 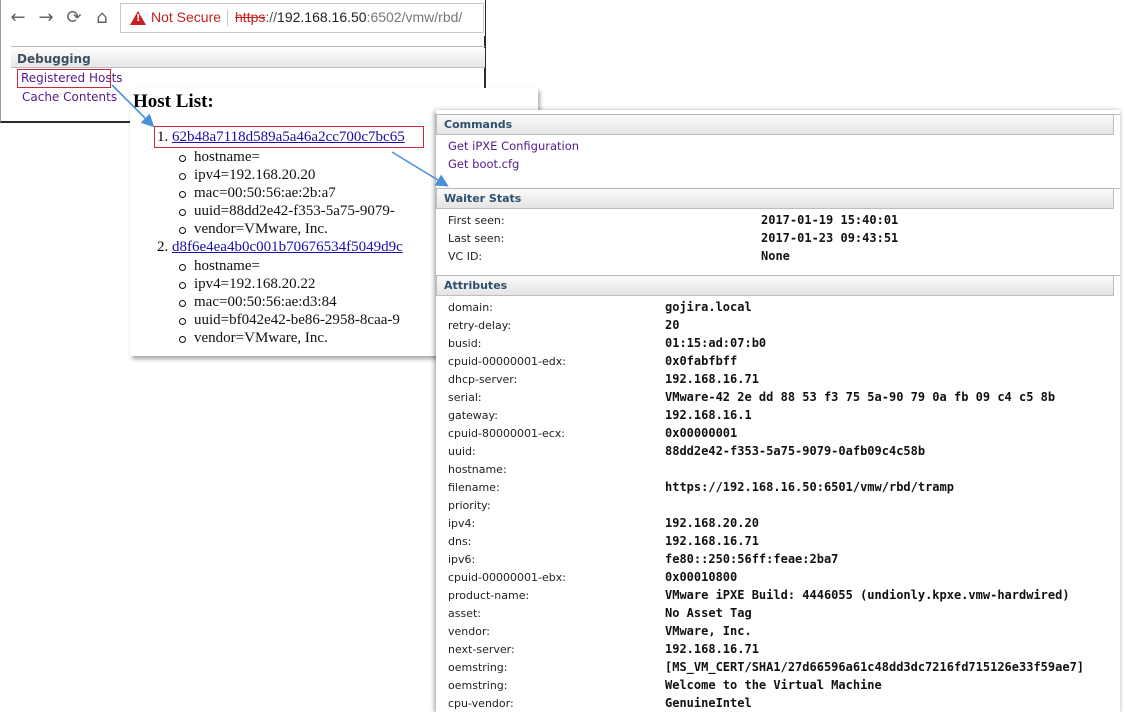 I want to click on row-label: First seen:, so click(x=476, y=220).